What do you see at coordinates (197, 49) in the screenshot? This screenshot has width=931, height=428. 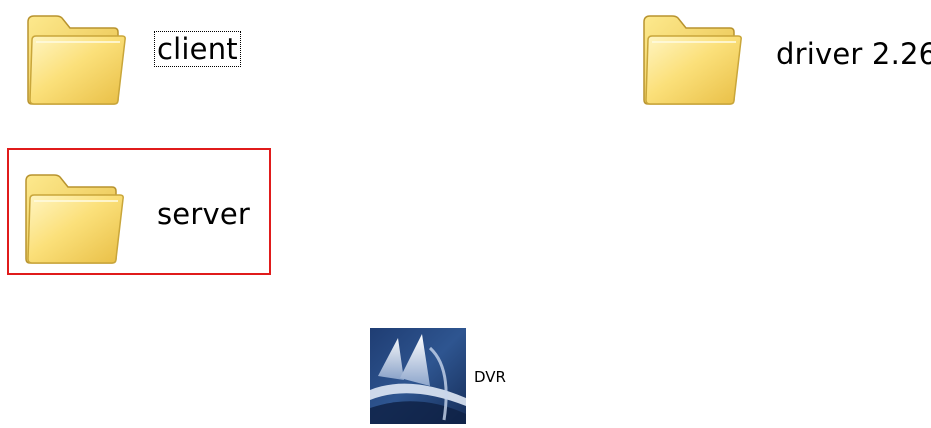 I see `folder-client-label: client` at bounding box center [197, 49].